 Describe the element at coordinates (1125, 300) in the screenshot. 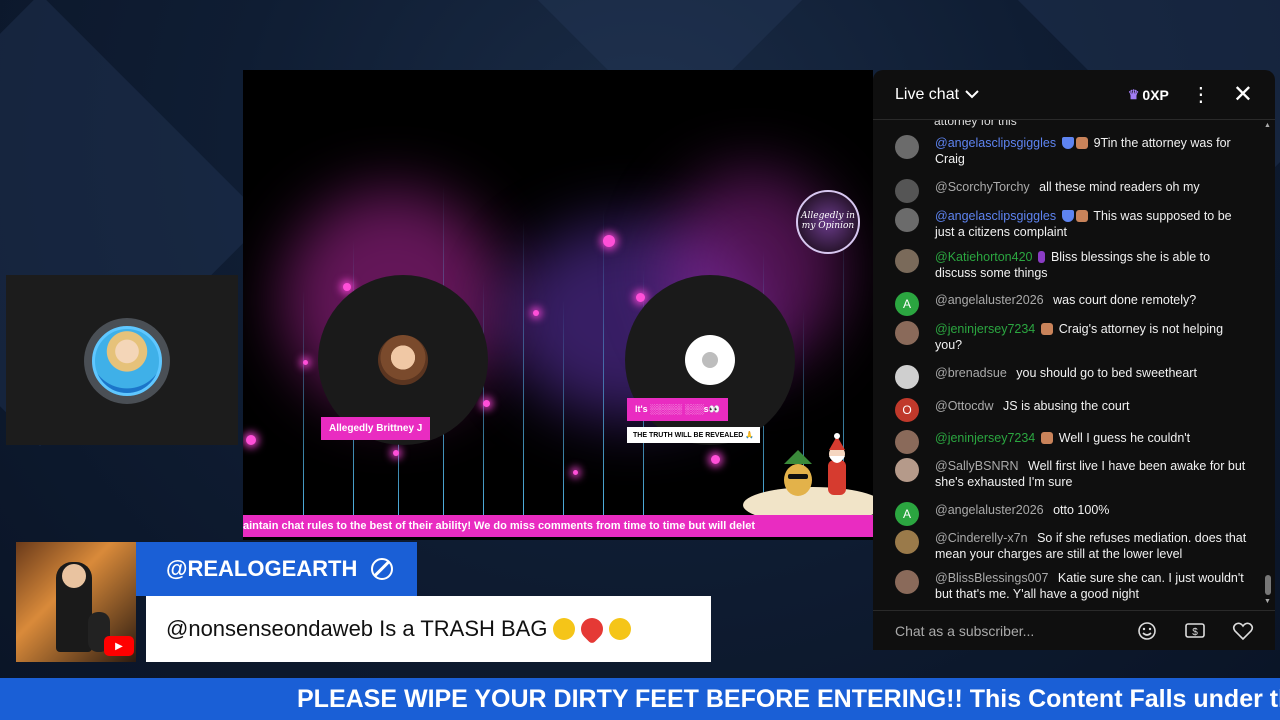

I see `message-text: was court done remotely?` at that location.